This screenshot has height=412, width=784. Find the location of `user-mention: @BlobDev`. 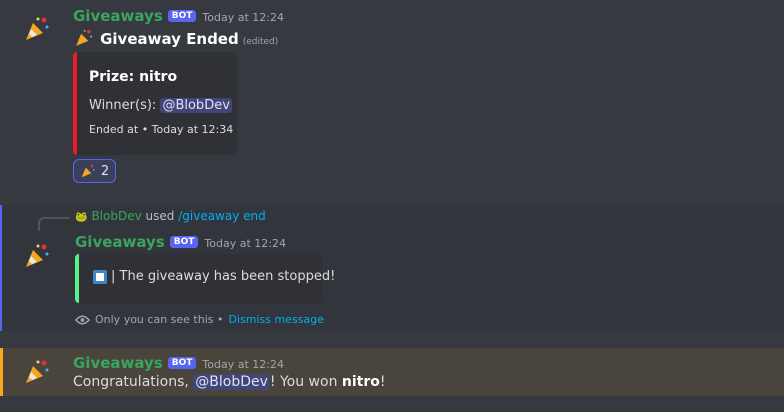

user-mention: @BlobDev is located at coordinates (231, 382).